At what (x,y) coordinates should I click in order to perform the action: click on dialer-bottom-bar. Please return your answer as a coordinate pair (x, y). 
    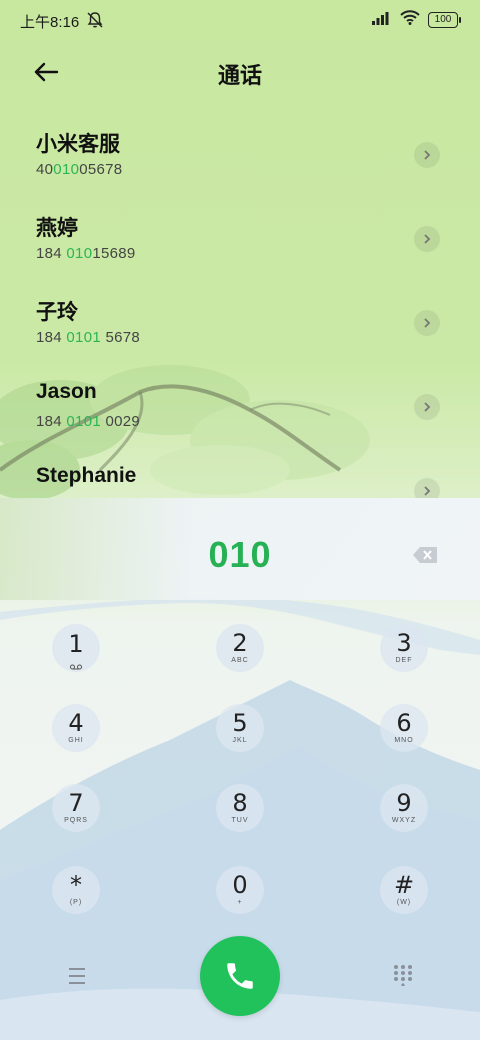
    Looking at the image, I should click on (240, 975).